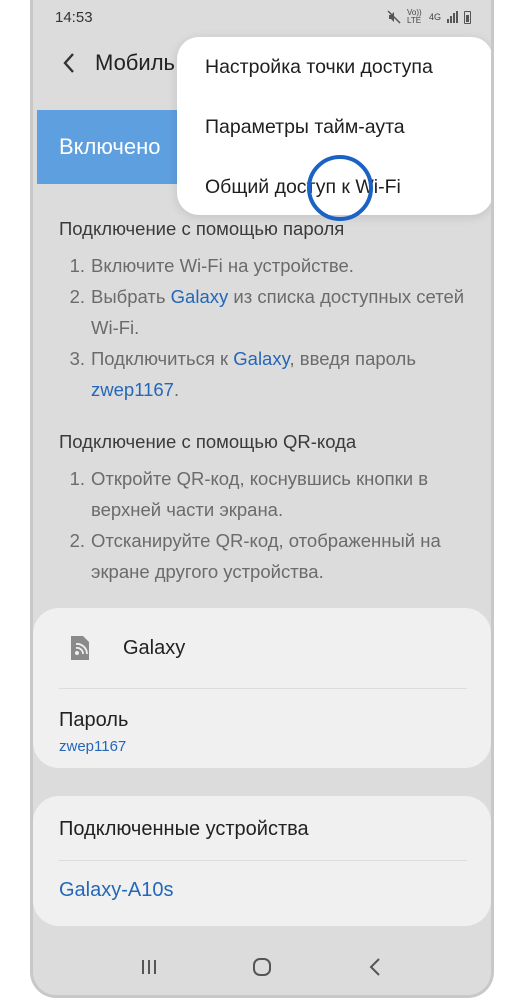 The width and height of the screenshot is (525, 1000). I want to click on mute-icon, so click(394, 17).